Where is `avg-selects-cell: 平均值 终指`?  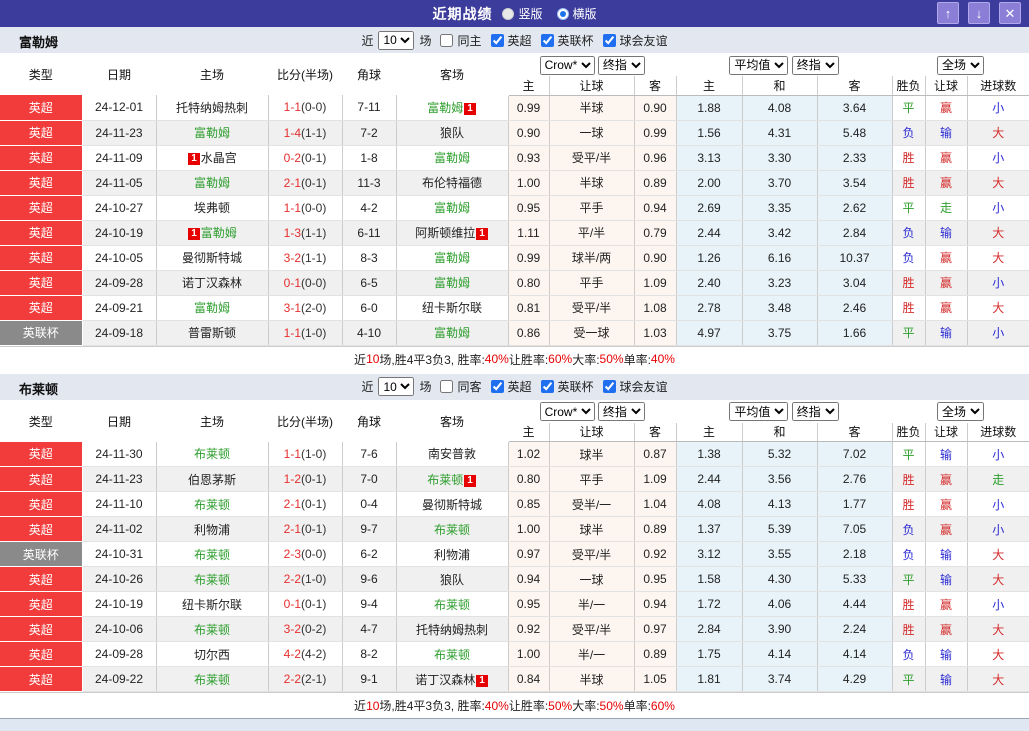 avg-selects-cell: 平均值 终指 is located at coordinates (784, 65).